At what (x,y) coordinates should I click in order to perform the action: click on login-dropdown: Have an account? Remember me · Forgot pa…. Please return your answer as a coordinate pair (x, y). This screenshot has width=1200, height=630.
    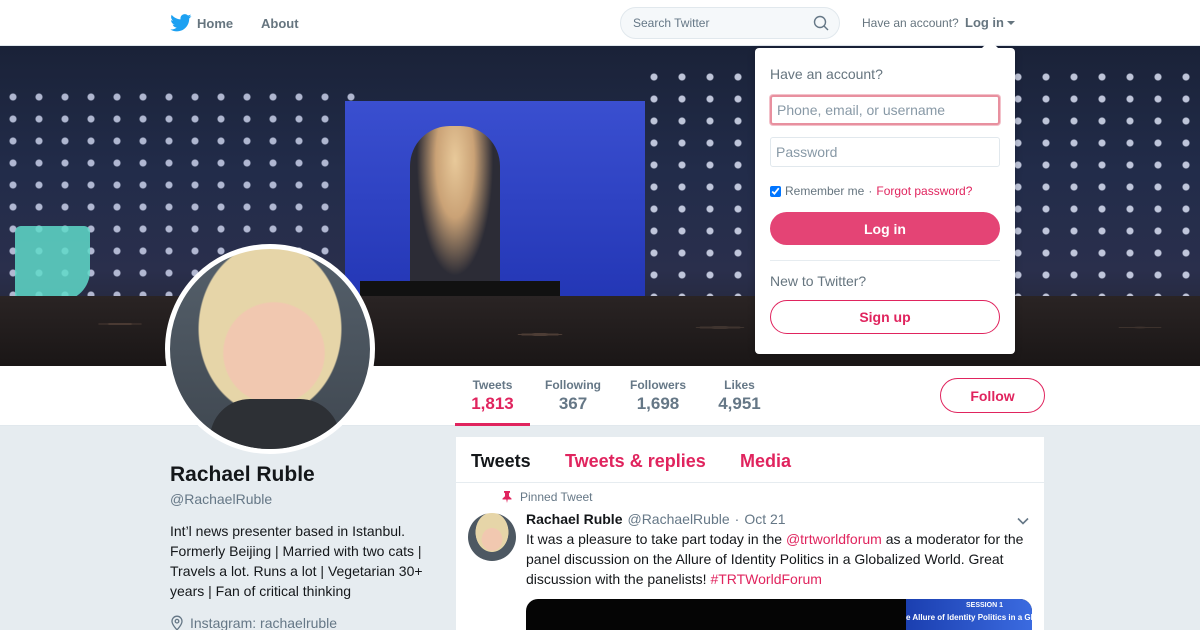
    Looking at the image, I should click on (885, 197).